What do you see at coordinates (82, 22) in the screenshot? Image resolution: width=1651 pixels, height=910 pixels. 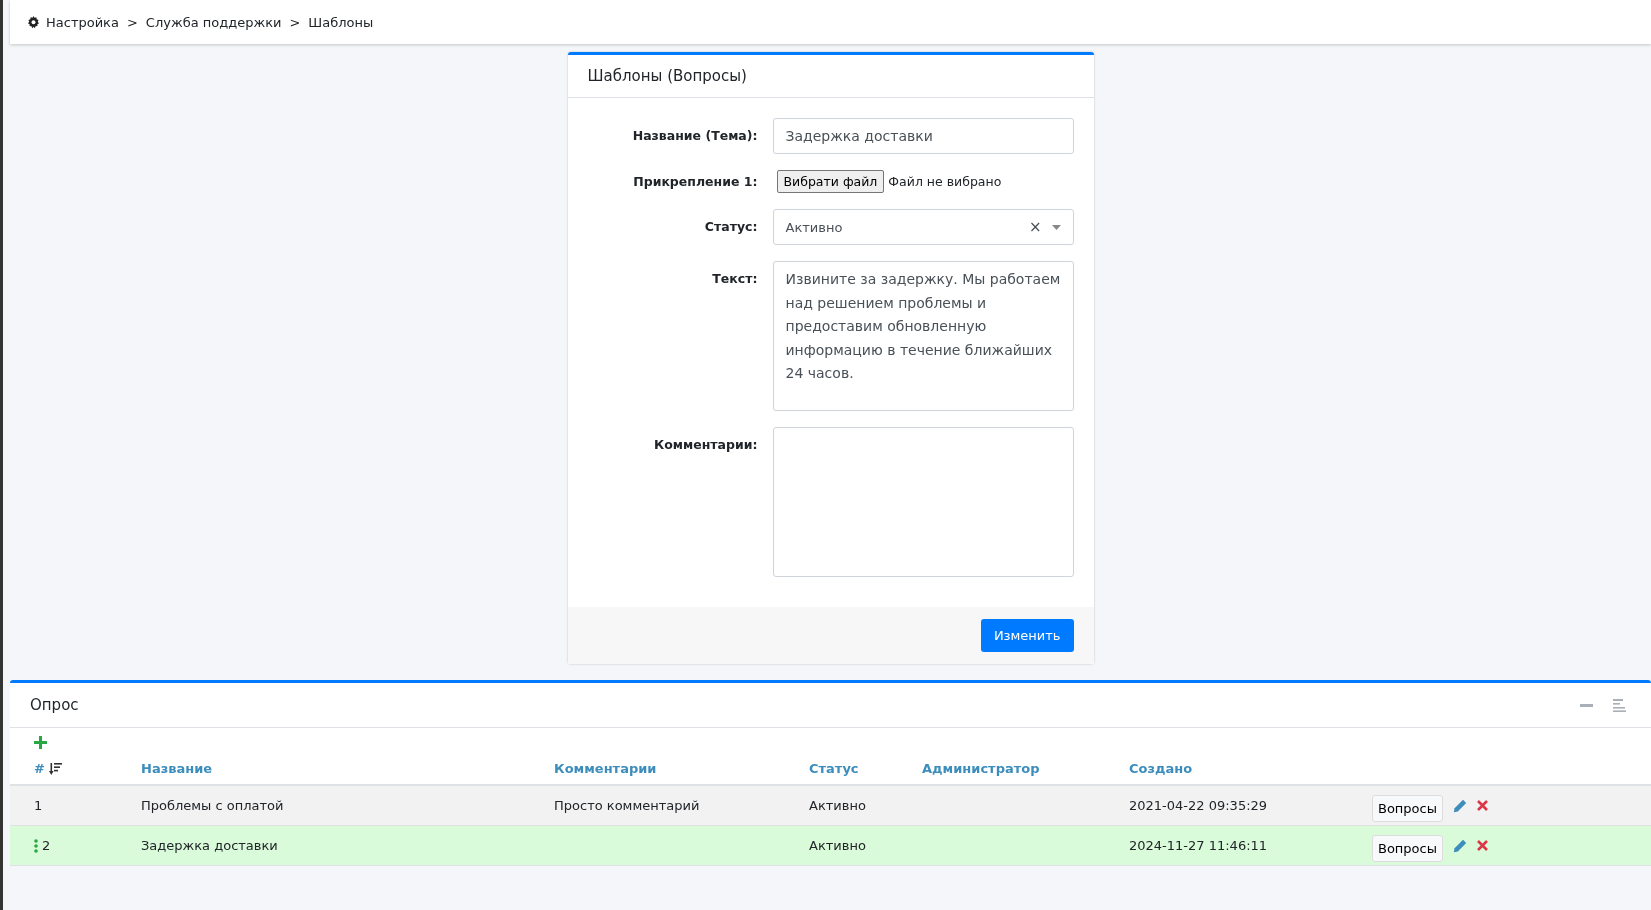 I see `breadcrumb-link: Настройка` at bounding box center [82, 22].